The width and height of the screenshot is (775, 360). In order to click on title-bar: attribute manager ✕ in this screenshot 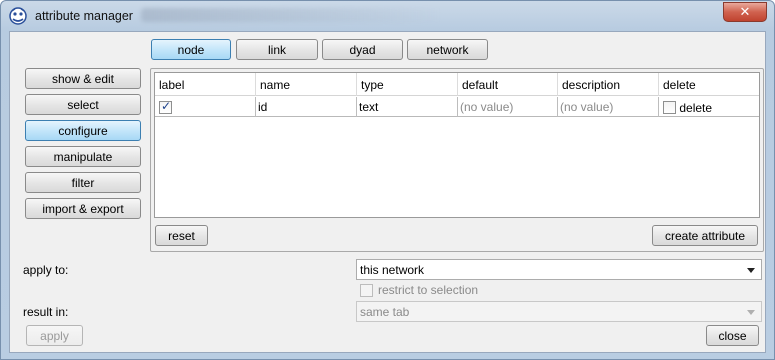, I will do `click(387, 16)`.